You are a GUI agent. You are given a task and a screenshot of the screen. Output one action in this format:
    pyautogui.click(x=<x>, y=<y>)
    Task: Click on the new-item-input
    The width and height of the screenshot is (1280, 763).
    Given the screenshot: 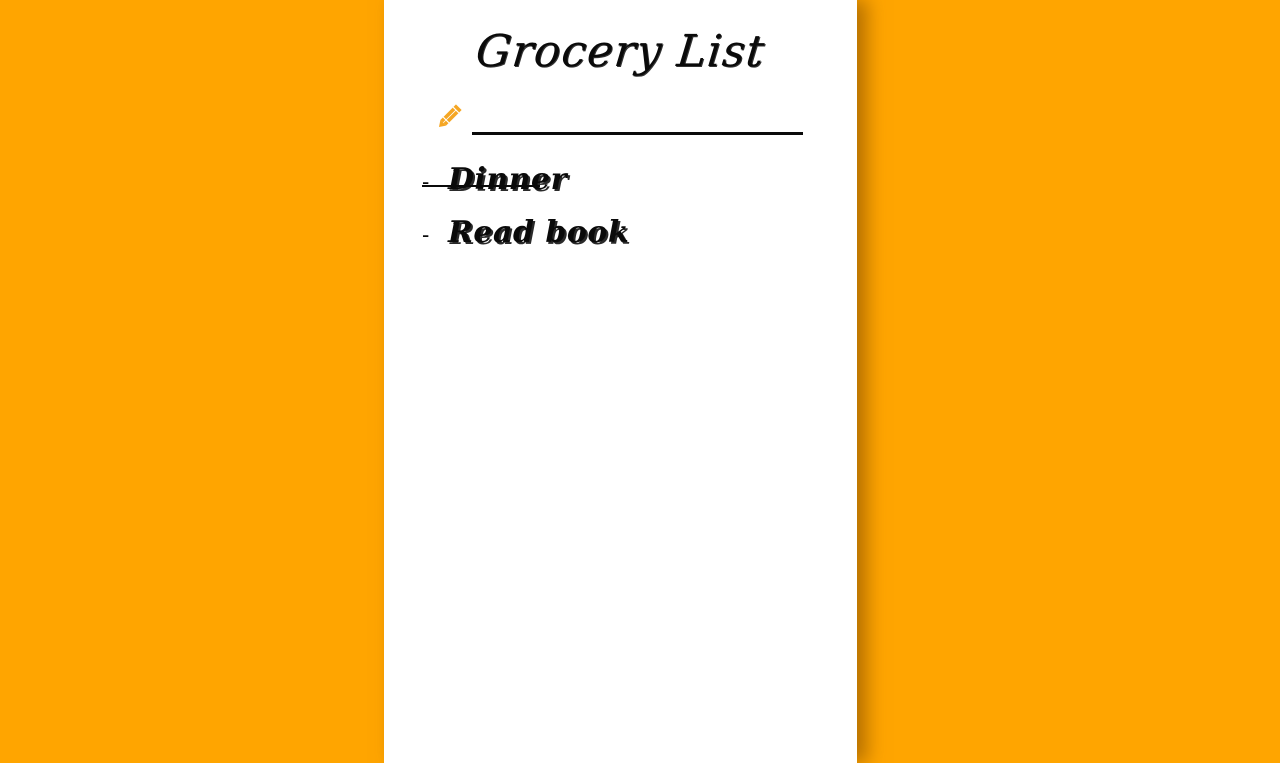 What is the action you would take?
    pyautogui.click(x=637, y=118)
    